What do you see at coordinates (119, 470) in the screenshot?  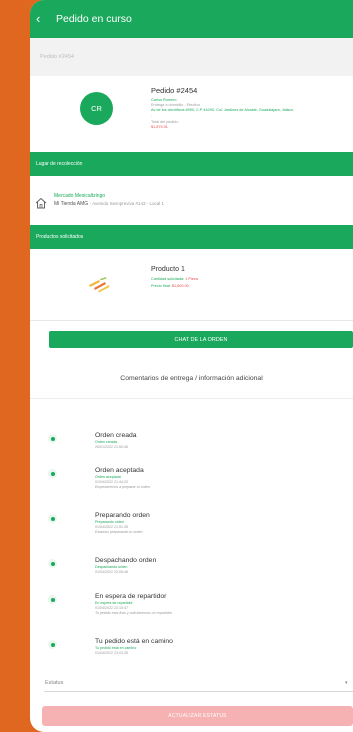 I see `step-title: Orden aceptada` at bounding box center [119, 470].